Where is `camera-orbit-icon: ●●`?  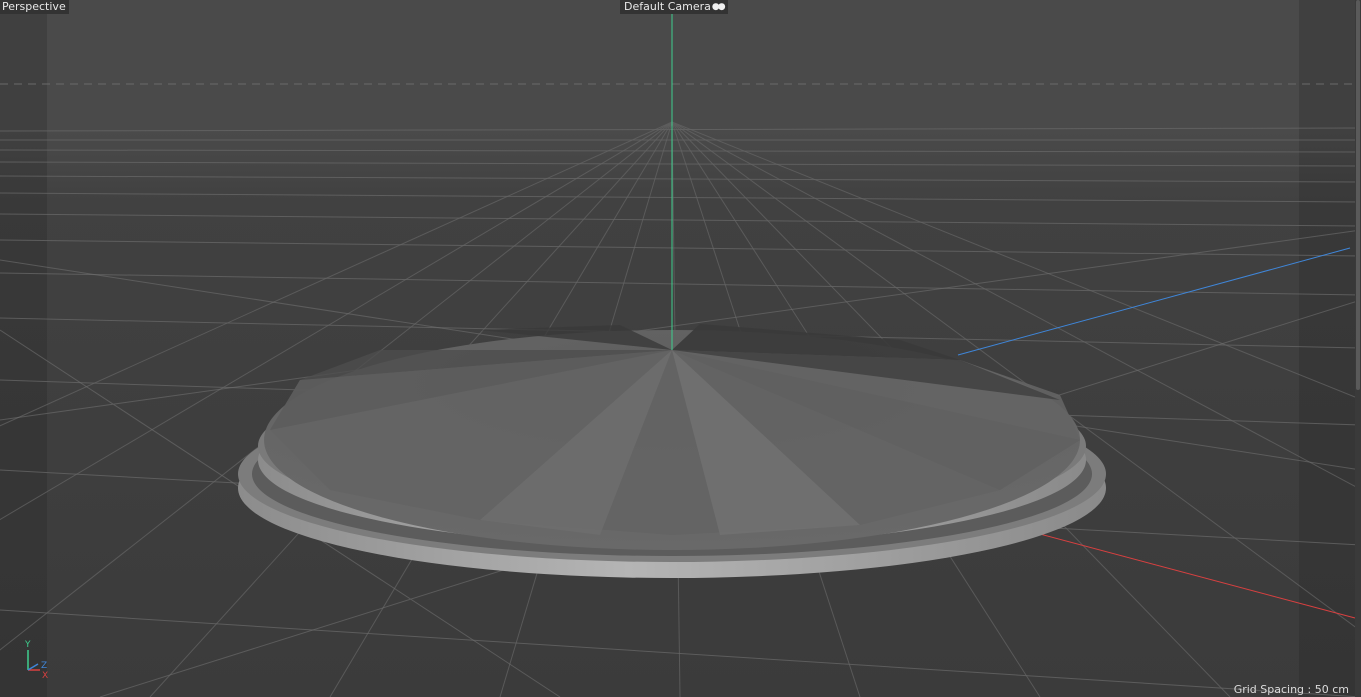 camera-orbit-icon: ●● is located at coordinates (719, 7).